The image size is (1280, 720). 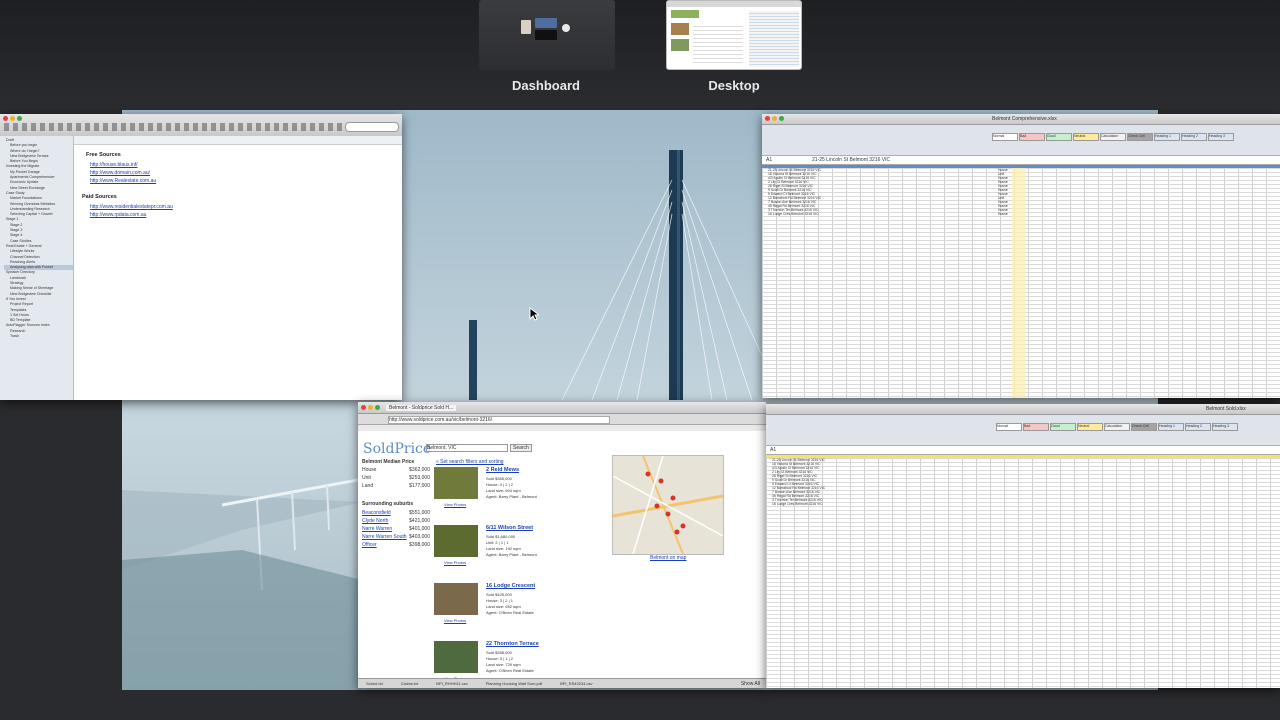 I want to click on listing-title: 16 Lodge Crescent, so click(x=510, y=586).